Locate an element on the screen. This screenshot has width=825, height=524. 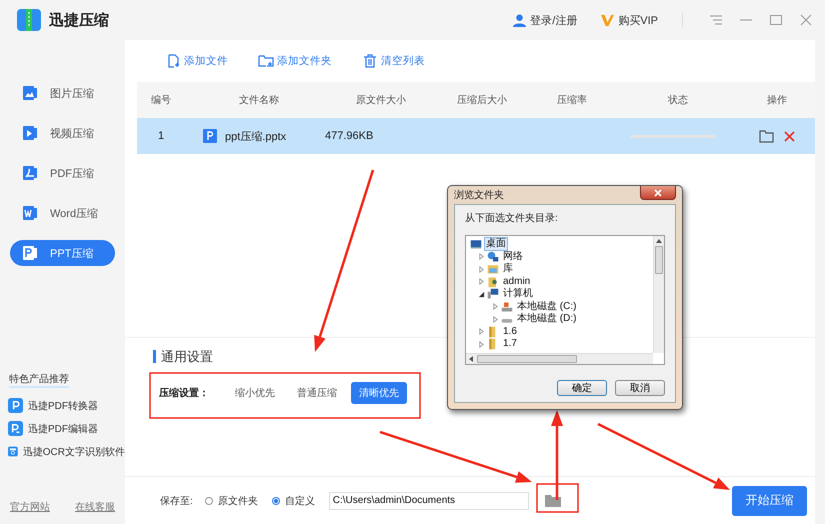
user-icon is located at coordinates (519, 20).